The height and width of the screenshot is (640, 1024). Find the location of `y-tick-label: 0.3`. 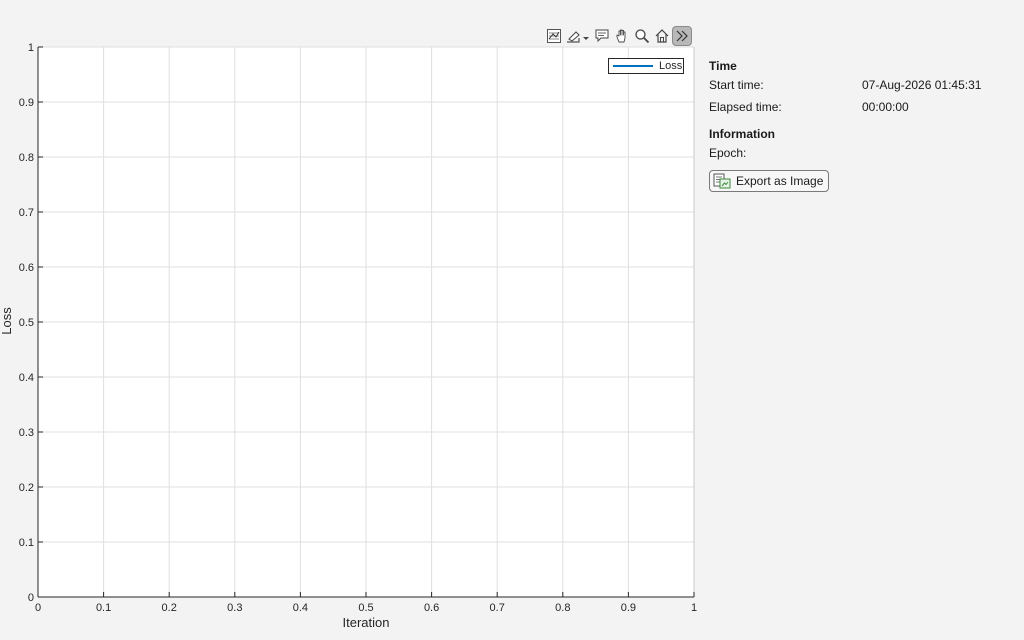

y-tick-label: 0.3 is located at coordinates (26, 433).